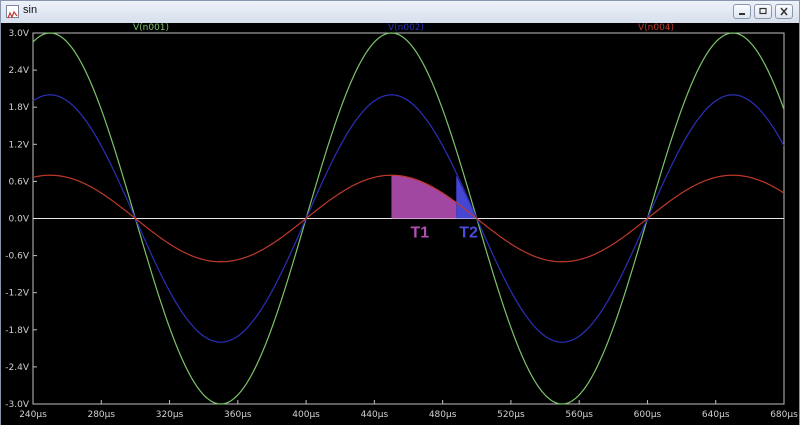  What do you see at coordinates (648, 415) in the screenshot?
I see `x-tick-label: 600µs` at bounding box center [648, 415].